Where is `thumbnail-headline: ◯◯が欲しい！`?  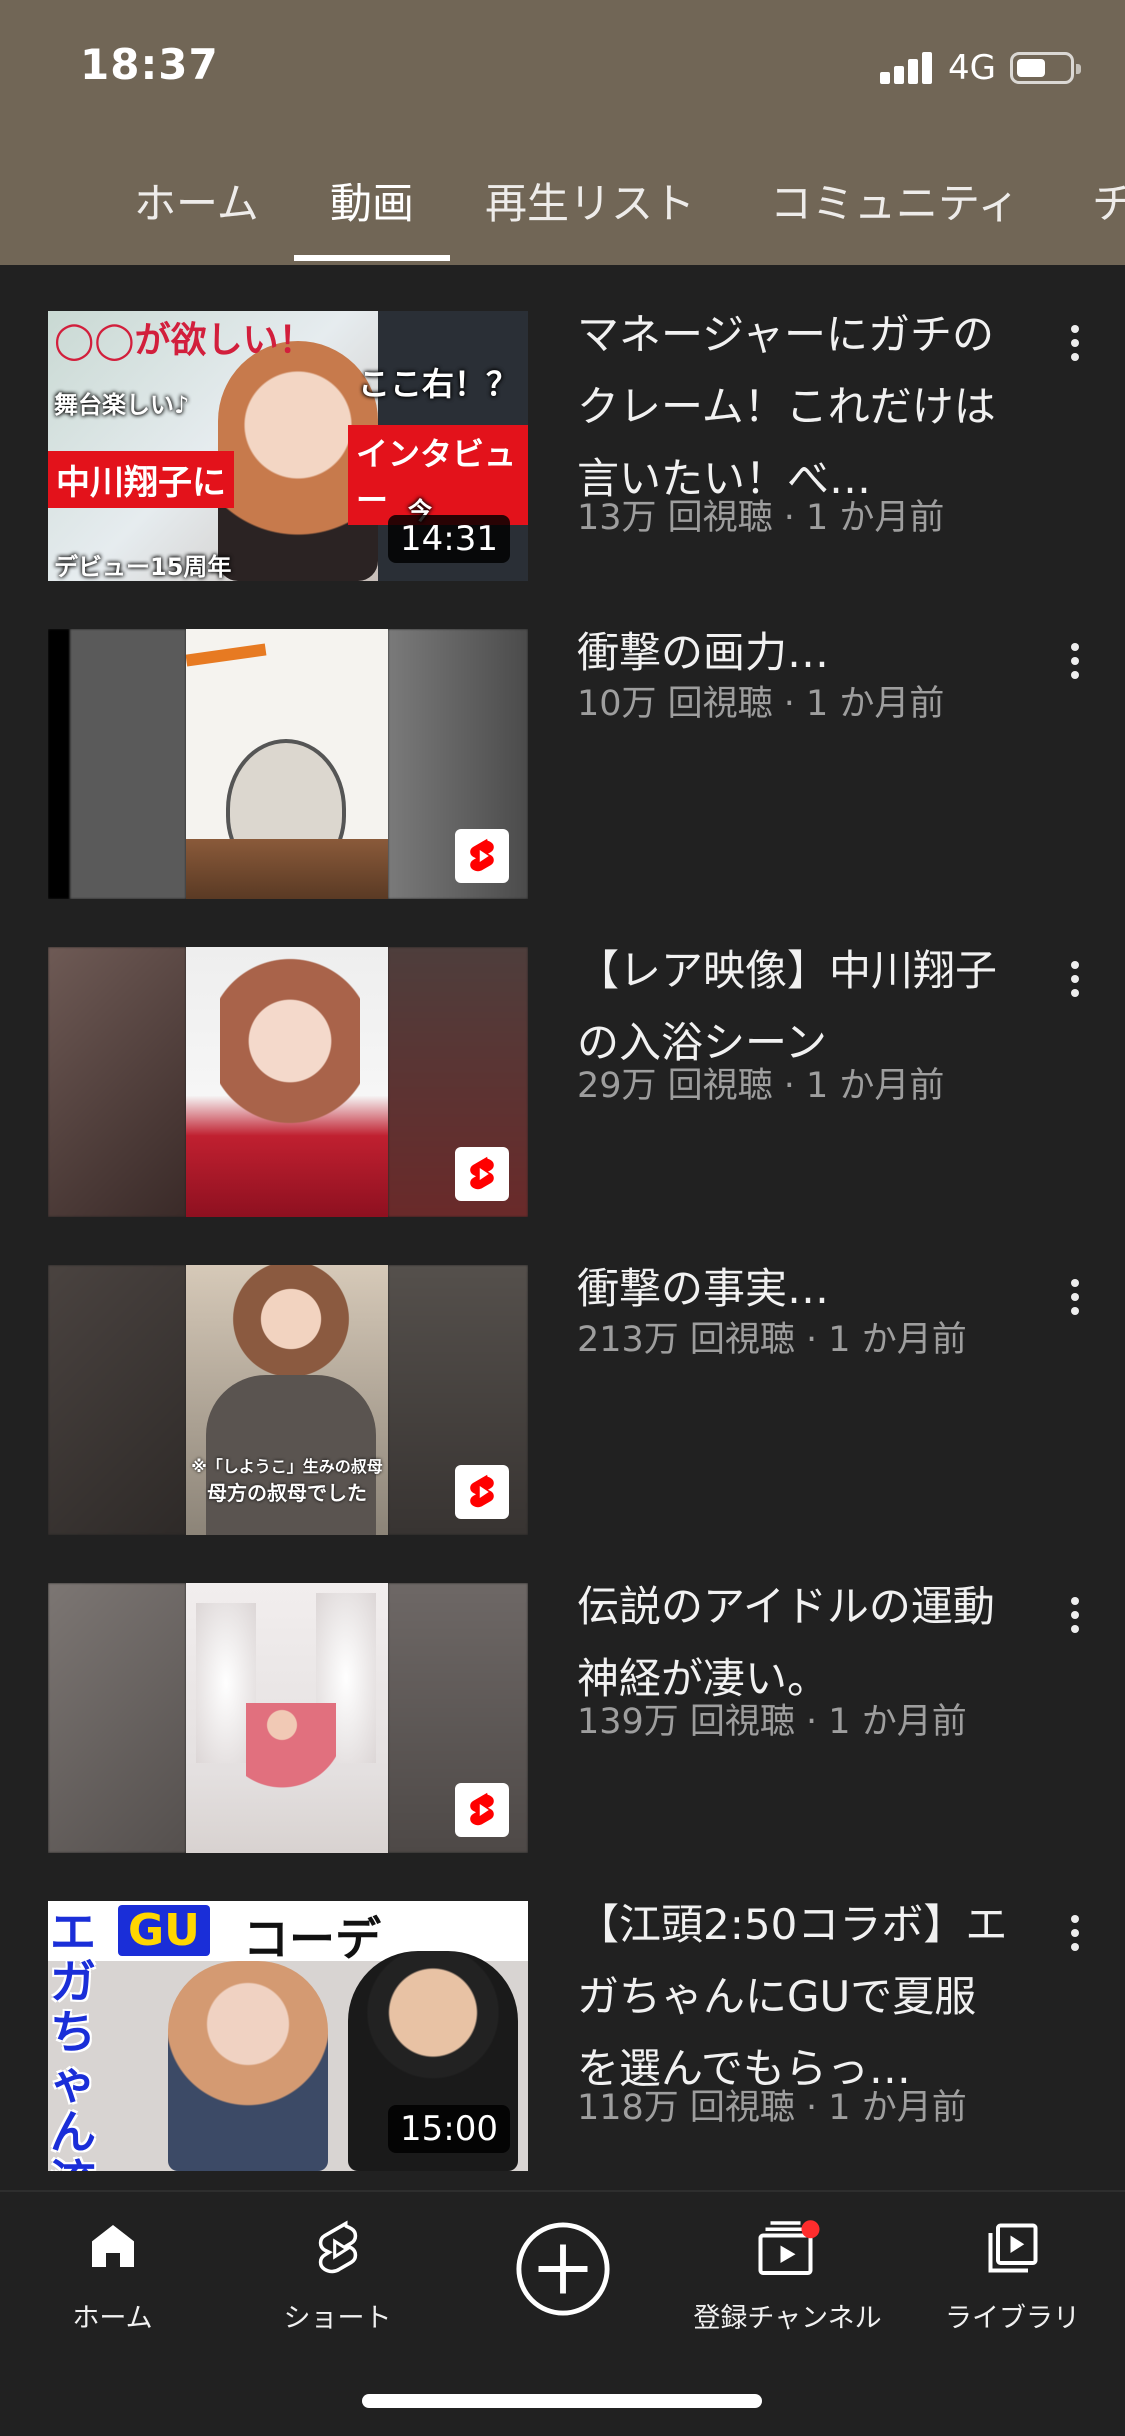 thumbnail-headline: ◯◯が欲しい！ is located at coordinates (184, 340).